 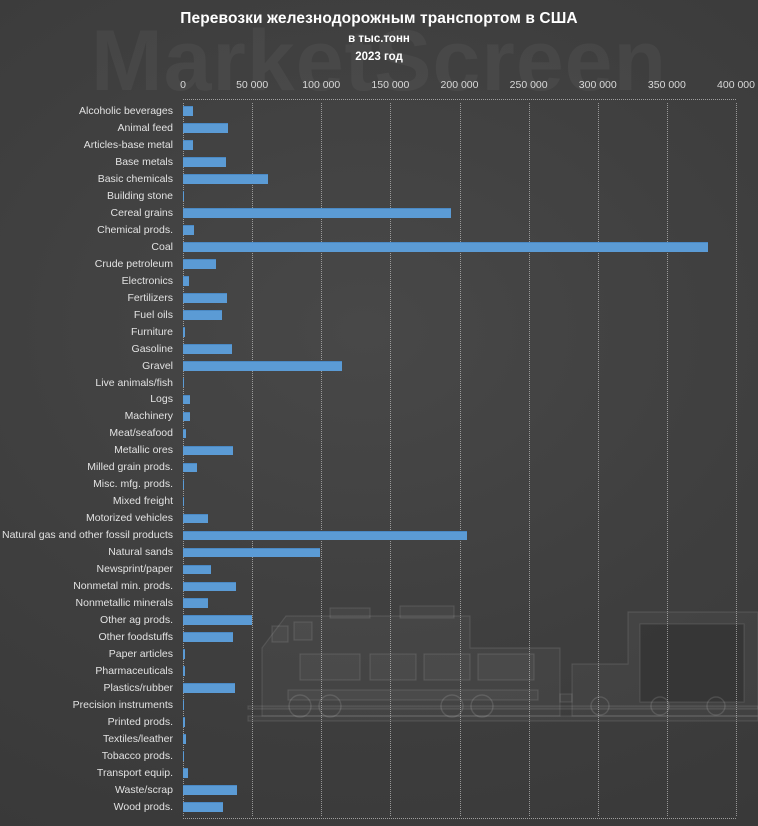 I want to click on category-label: Natural gas and other fossil products, so click(x=87, y=535).